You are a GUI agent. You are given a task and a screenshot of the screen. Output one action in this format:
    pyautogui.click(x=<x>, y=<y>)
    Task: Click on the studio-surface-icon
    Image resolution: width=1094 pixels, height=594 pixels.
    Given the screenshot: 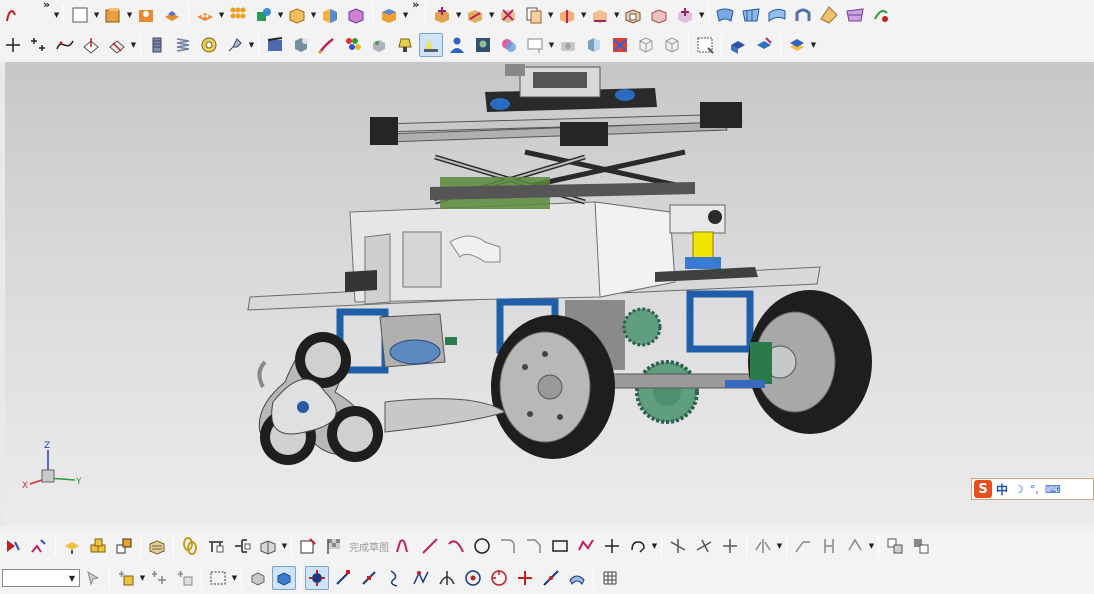 What is the action you would take?
    pyautogui.click(x=855, y=15)
    